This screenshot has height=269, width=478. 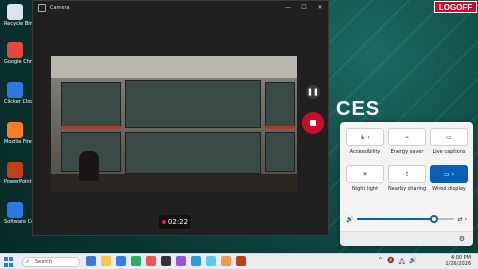 I want to click on quick-tile-button: ▭, so click(x=449, y=137).